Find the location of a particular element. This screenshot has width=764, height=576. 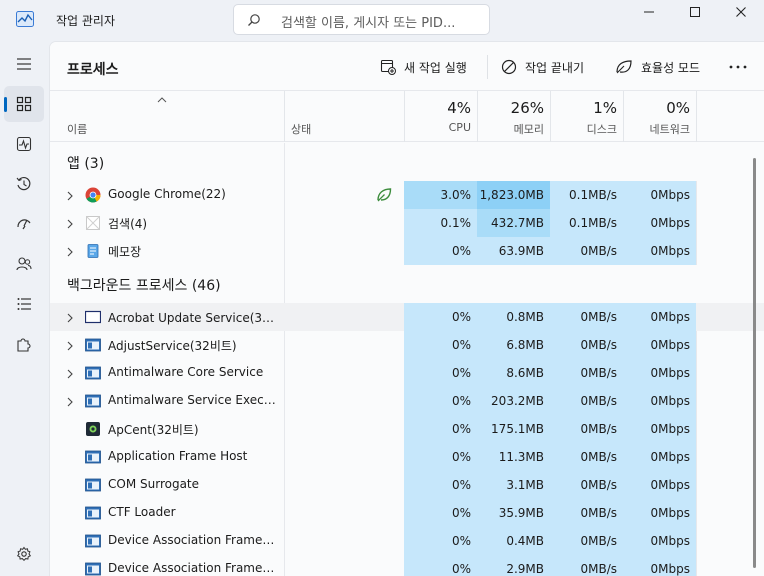

nav-menu-button is located at coordinates (24, 64).